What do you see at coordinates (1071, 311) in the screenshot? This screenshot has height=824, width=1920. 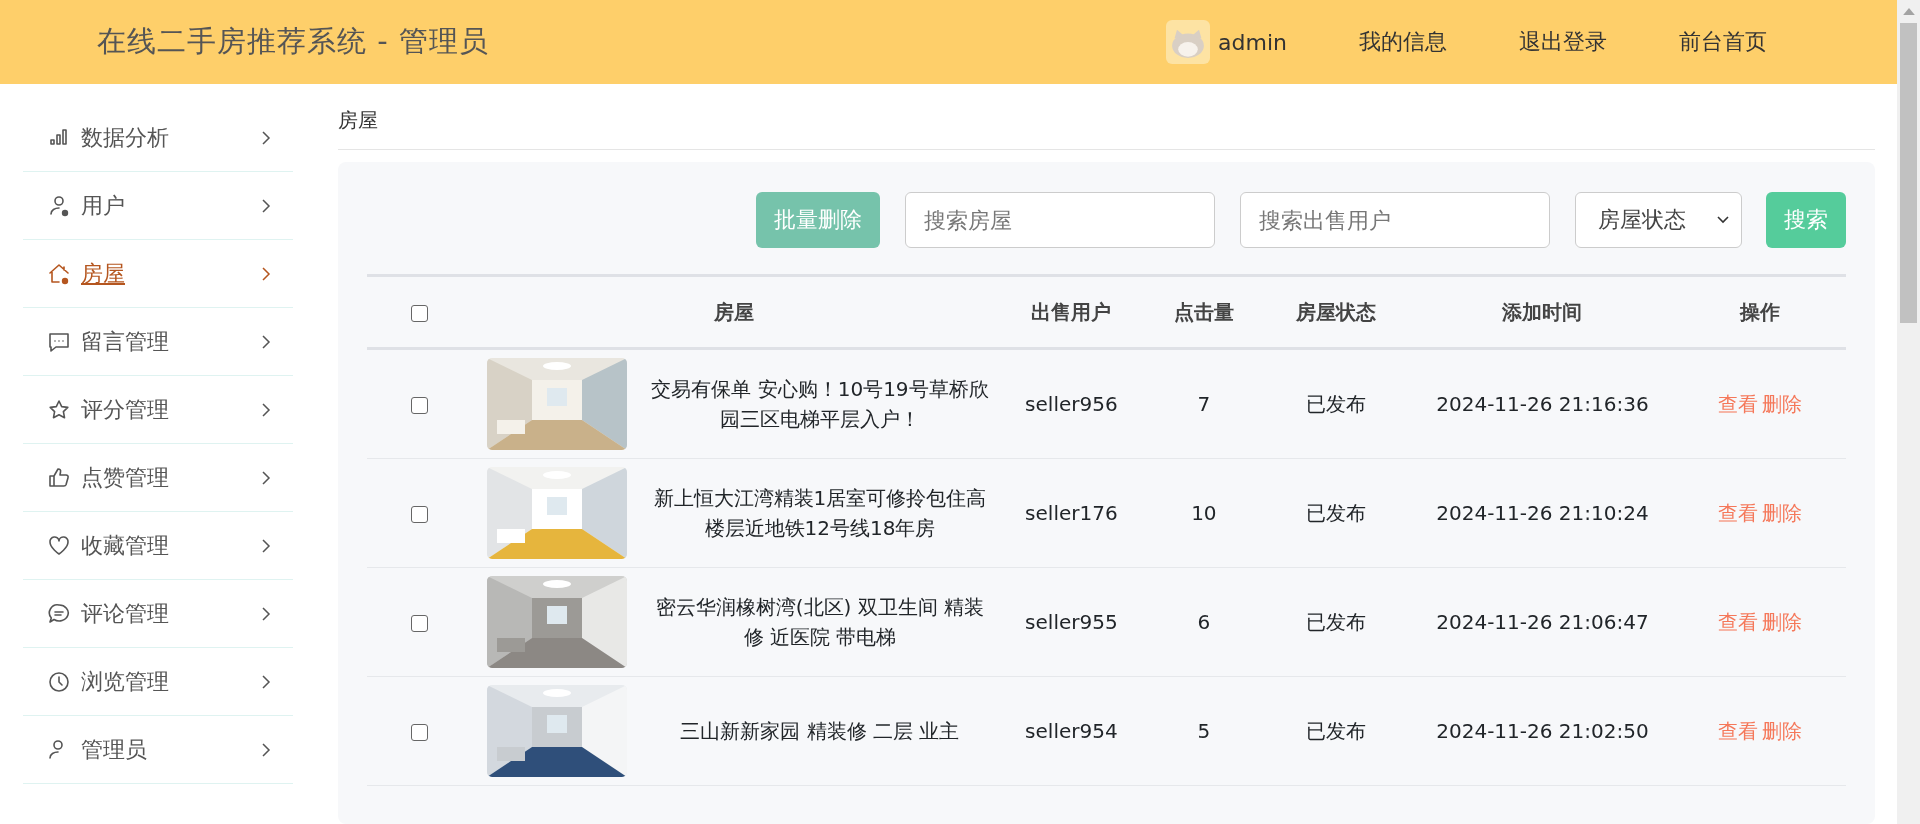 I see `column-header: 出售用户` at bounding box center [1071, 311].